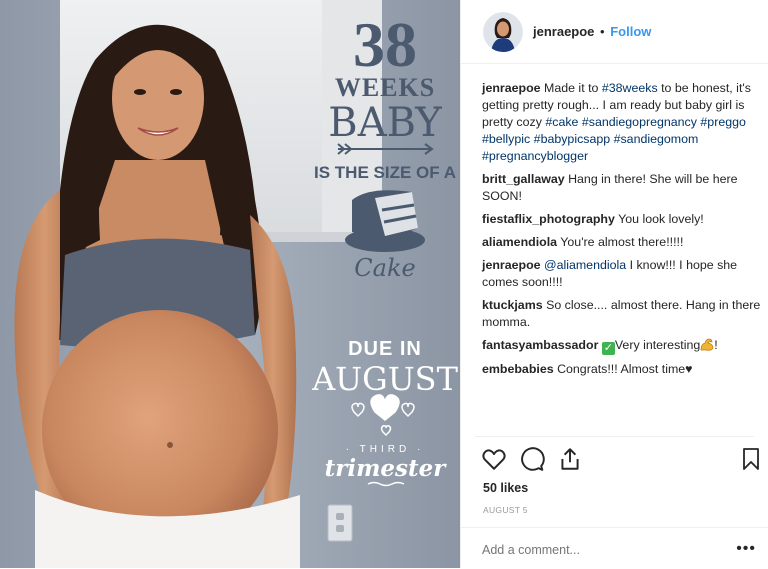 The width and height of the screenshot is (768, 569). I want to click on svg-text: 38, so click(385, 44).